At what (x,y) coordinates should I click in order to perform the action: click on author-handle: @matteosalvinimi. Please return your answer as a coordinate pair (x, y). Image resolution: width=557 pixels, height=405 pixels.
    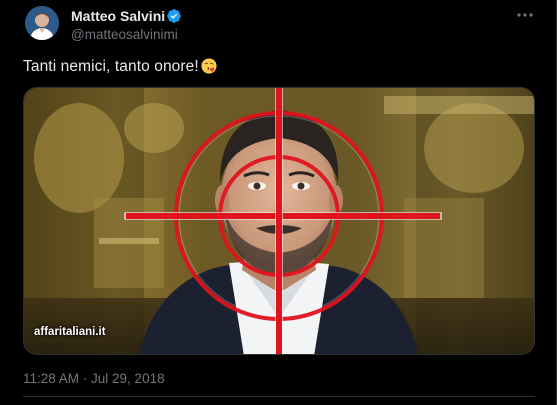
    Looking at the image, I should click on (124, 35).